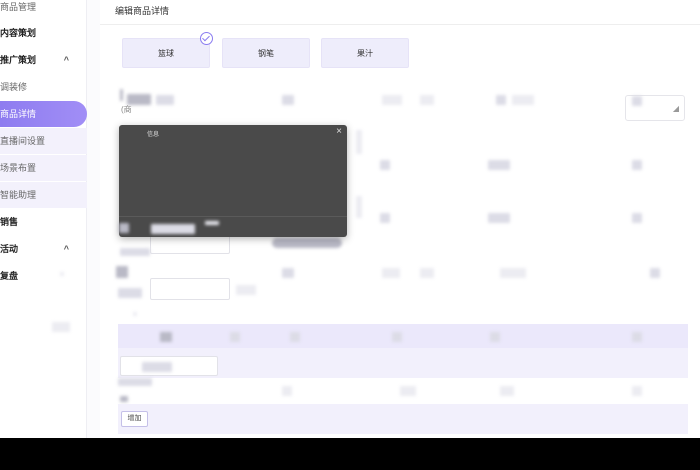 The image size is (700, 470). I want to click on sidebar-item-live-room-settings: 直播间设置, so click(43, 141).